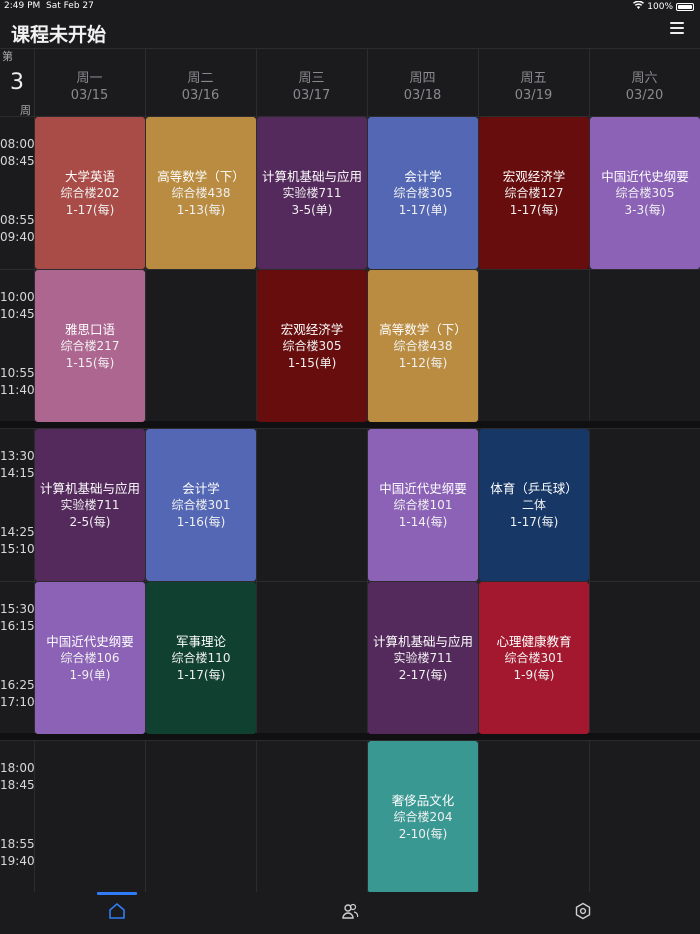 The image size is (700, 934). What do you see at coordinates (312, 193) in the screenshot?
I see `course-cell: 计算机基础与应用 实验楼711 3-5(单)` at bounding box center [312, 193].